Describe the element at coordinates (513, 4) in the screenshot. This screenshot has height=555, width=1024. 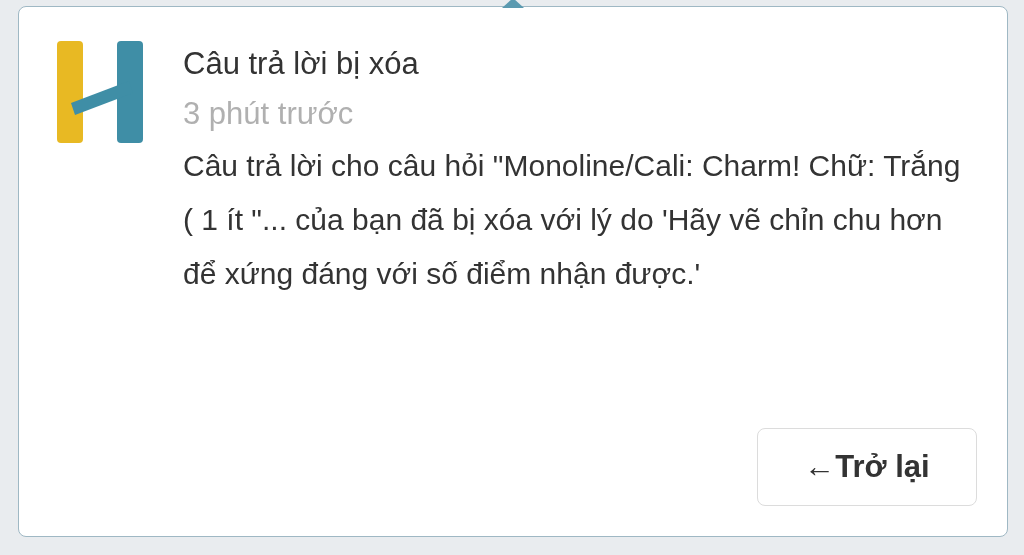
I see `caret-icon` at that location.